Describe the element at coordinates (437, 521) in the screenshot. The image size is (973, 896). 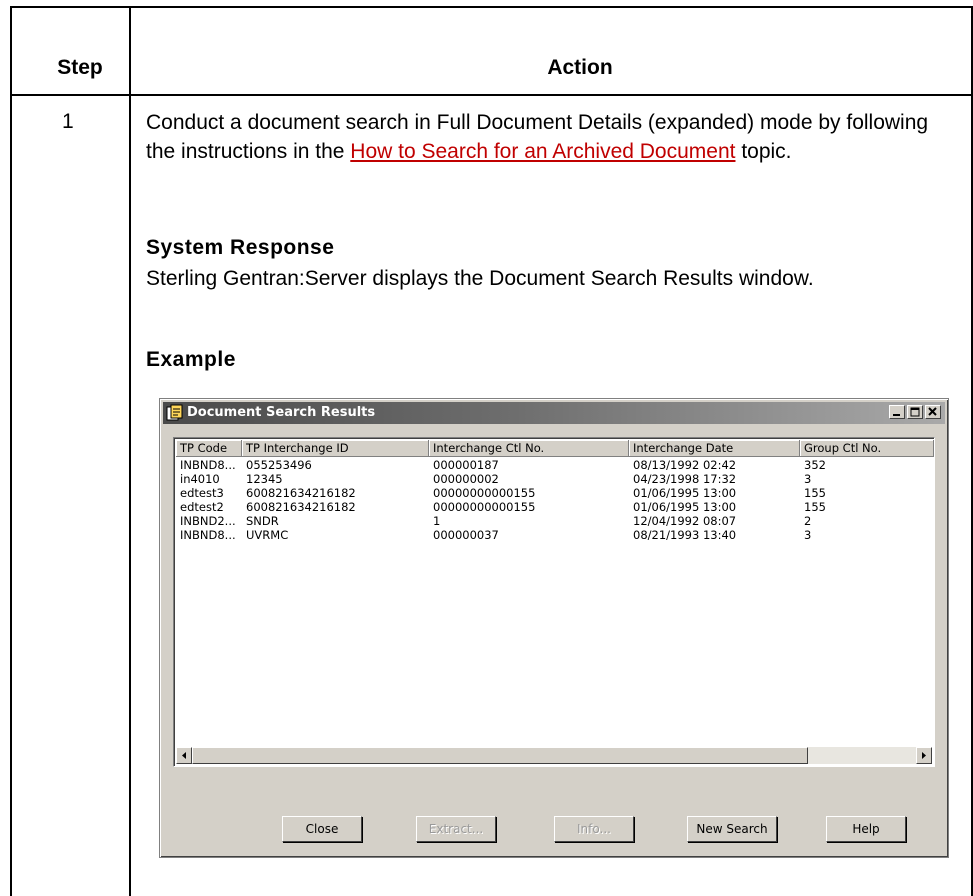
I see `cell-interchange-ctl-no: 1` at that location.